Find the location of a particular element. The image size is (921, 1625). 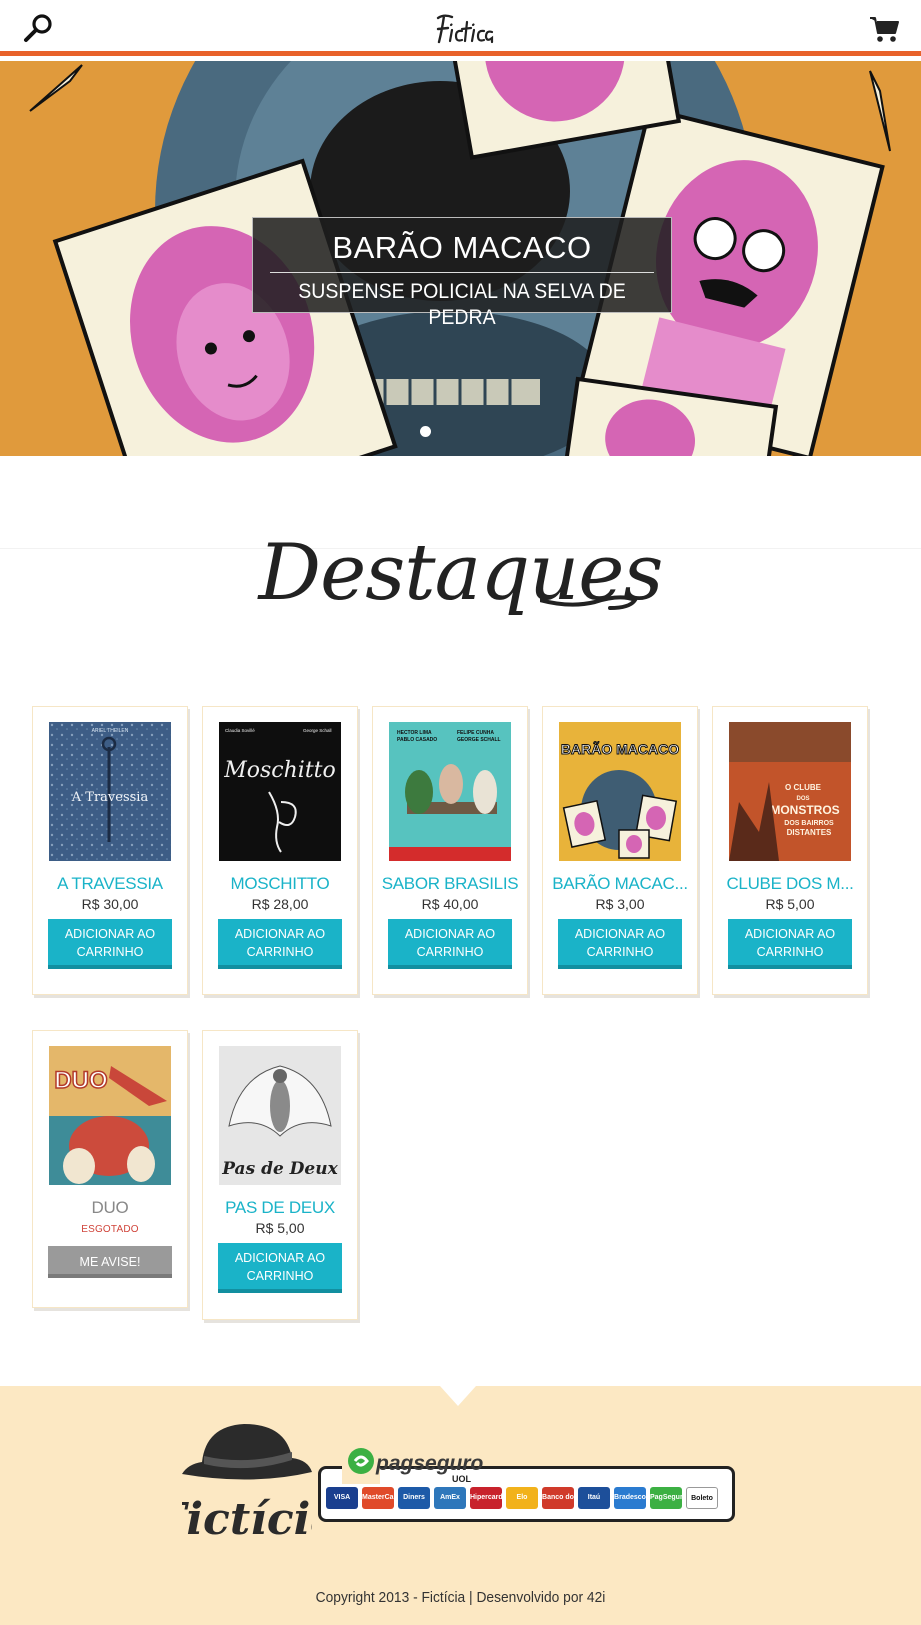

cover-author: Claudia Sovillé is located at coordinates (240, 730).